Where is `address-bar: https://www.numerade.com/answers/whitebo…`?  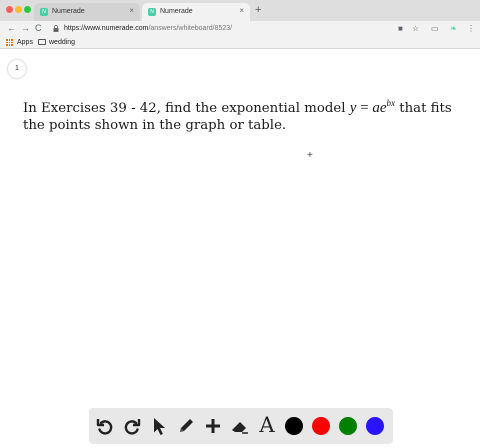
address-bar: https://www.numerade.com/answers/whitebo… is located at coordinates (148, 28).